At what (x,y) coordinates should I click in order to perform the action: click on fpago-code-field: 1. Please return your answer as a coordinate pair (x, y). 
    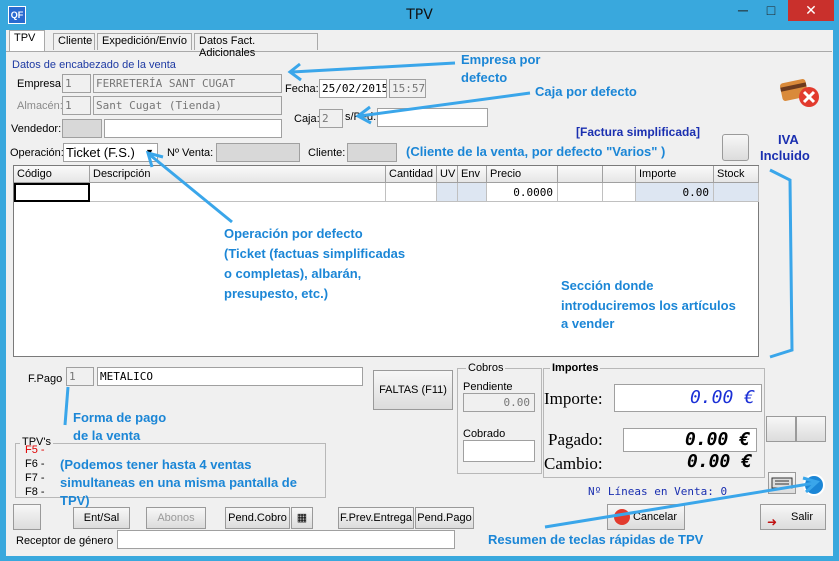
    Looking at the image, I should click on (80, 376).